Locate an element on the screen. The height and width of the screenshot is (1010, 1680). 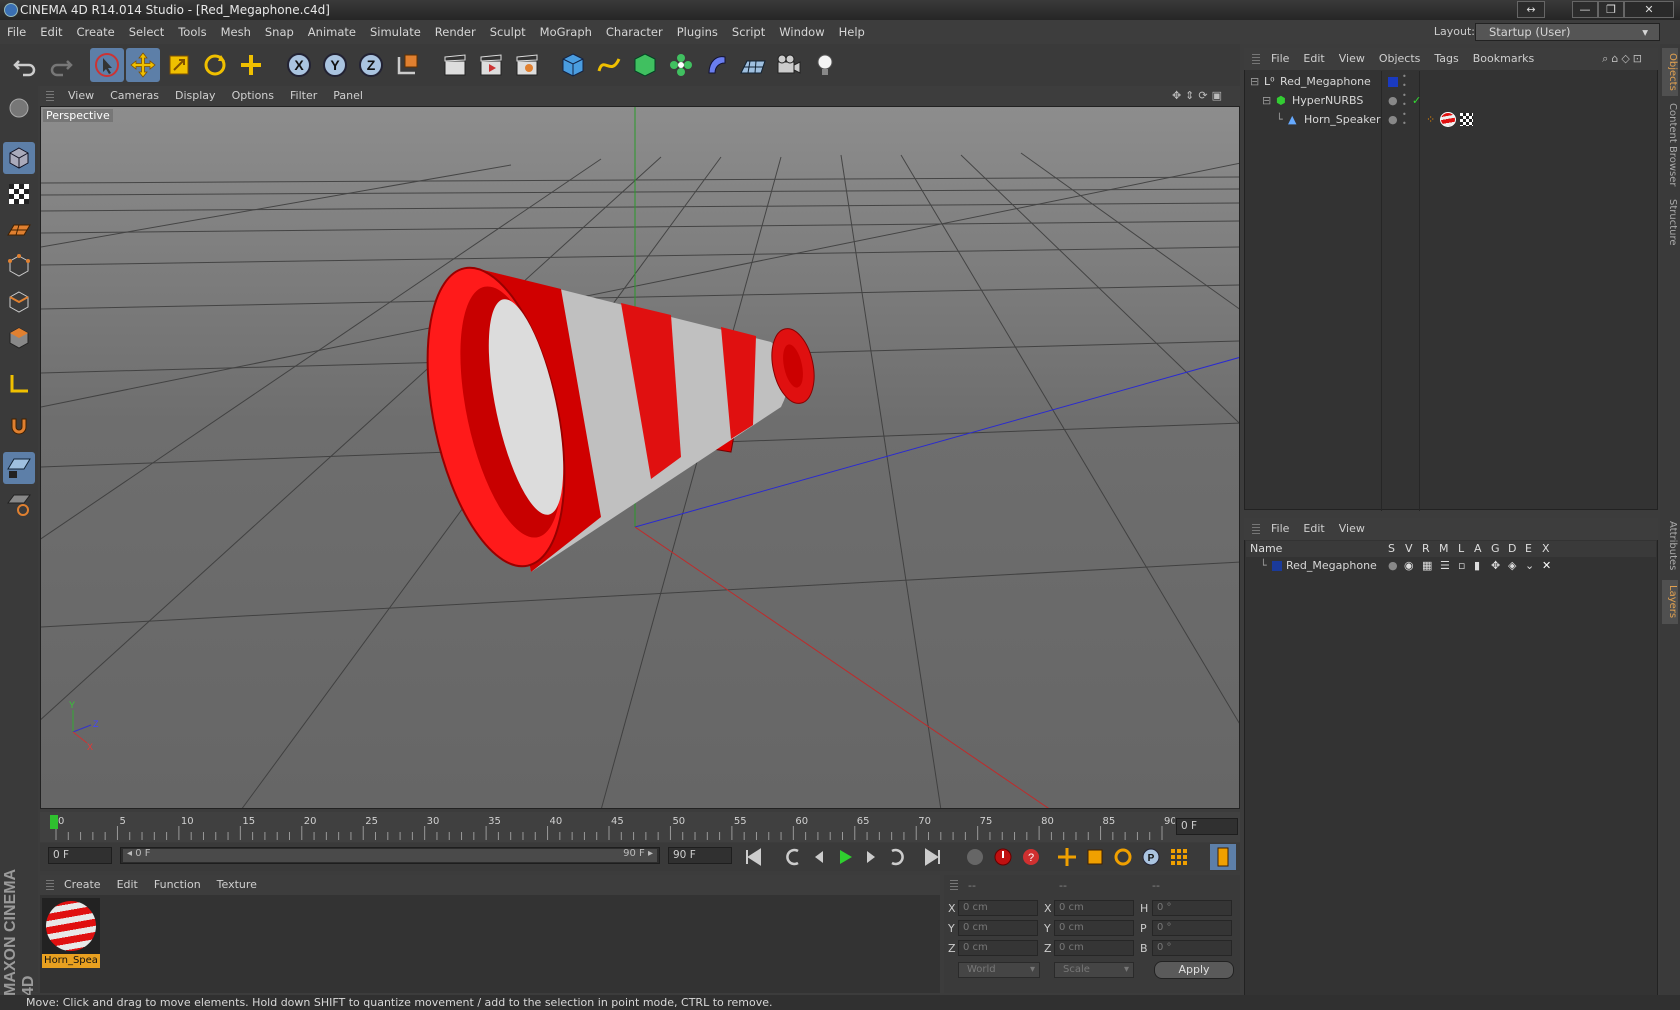
object-menu-file: File is located at coordinates (1280, 59).